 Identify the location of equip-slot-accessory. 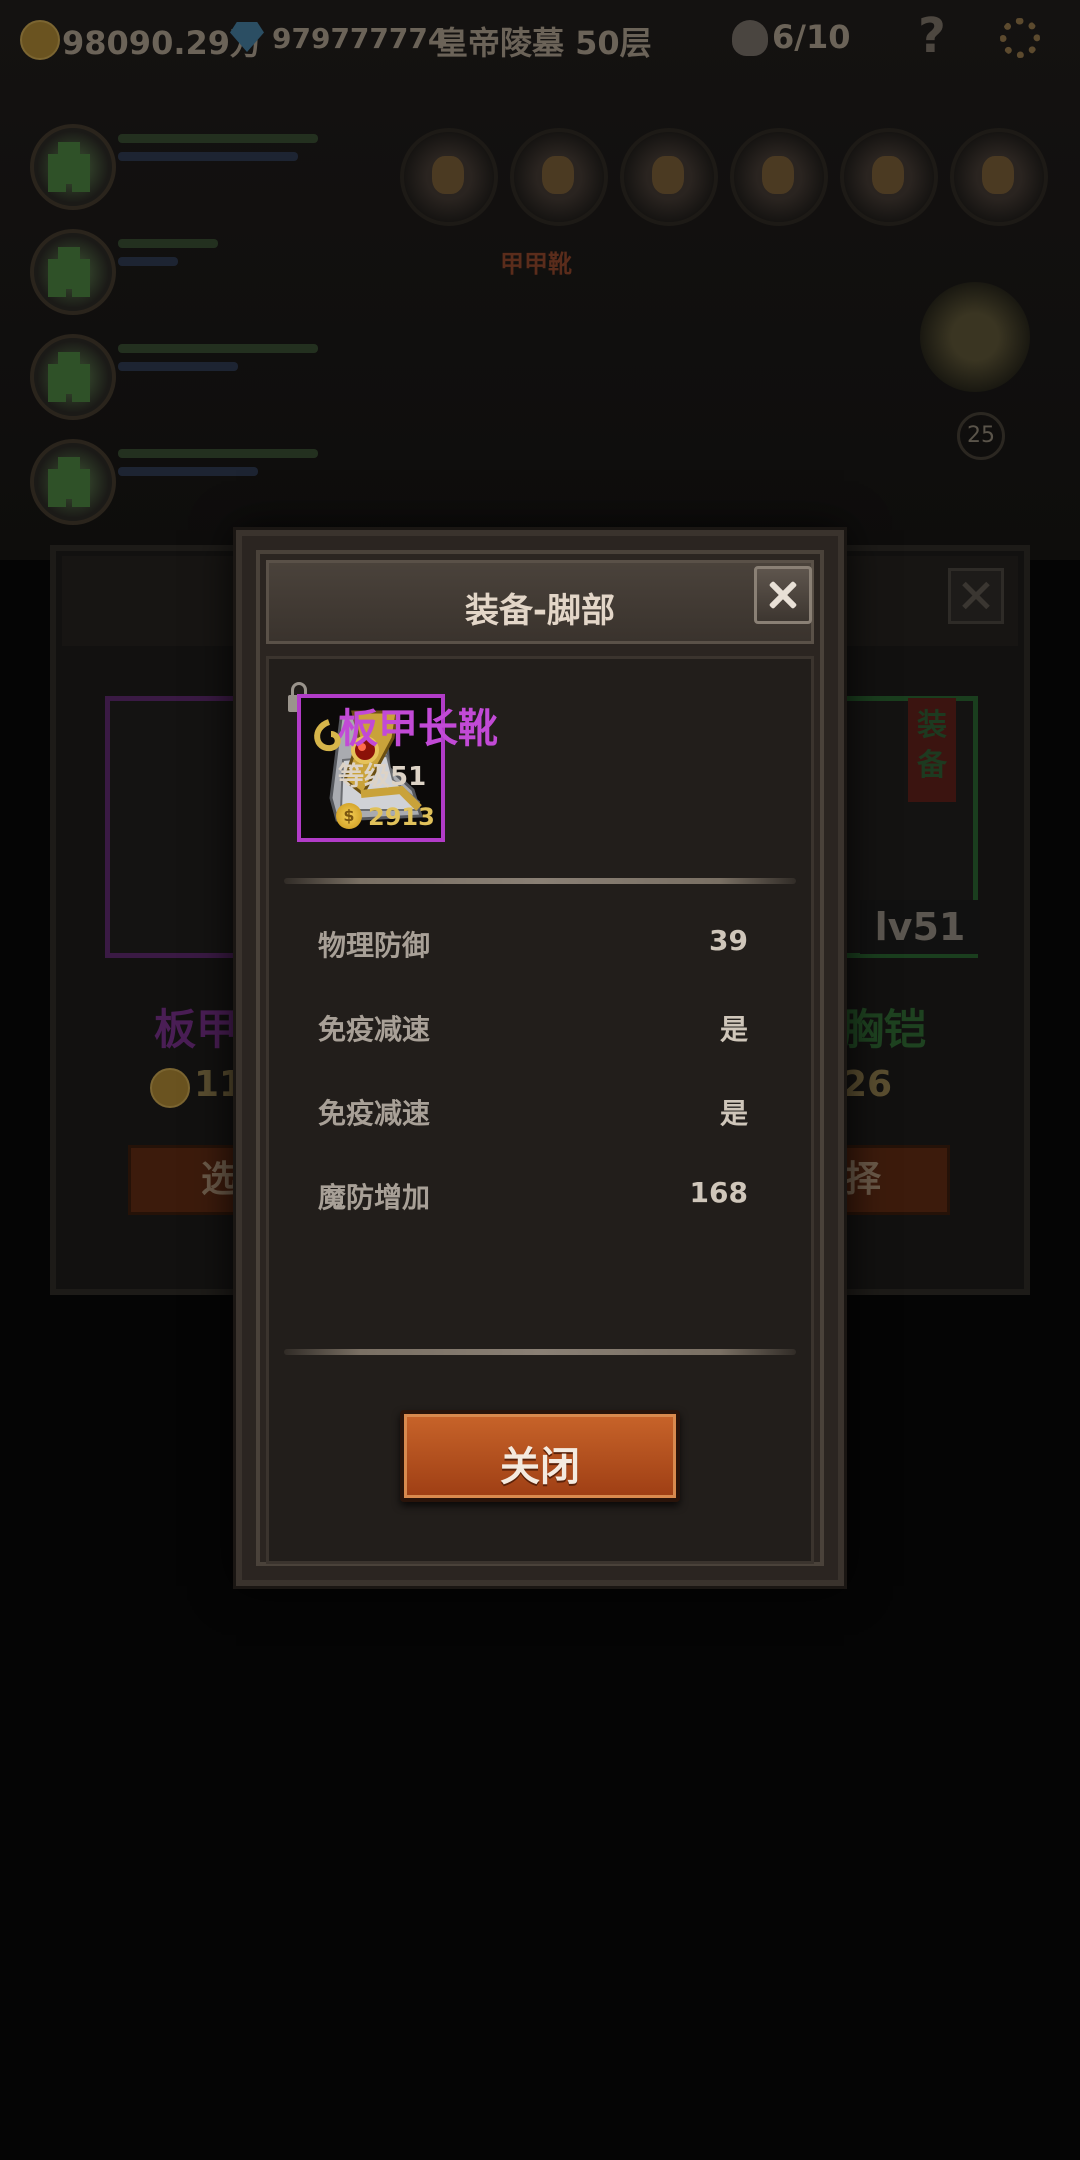
(559, 177).